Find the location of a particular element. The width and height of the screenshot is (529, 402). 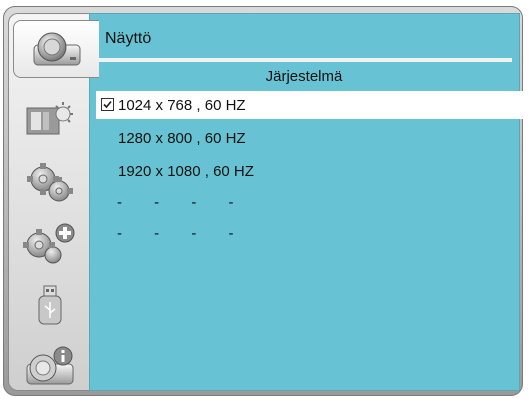

sidebar-item-picture is located at coordinates (50, 120).